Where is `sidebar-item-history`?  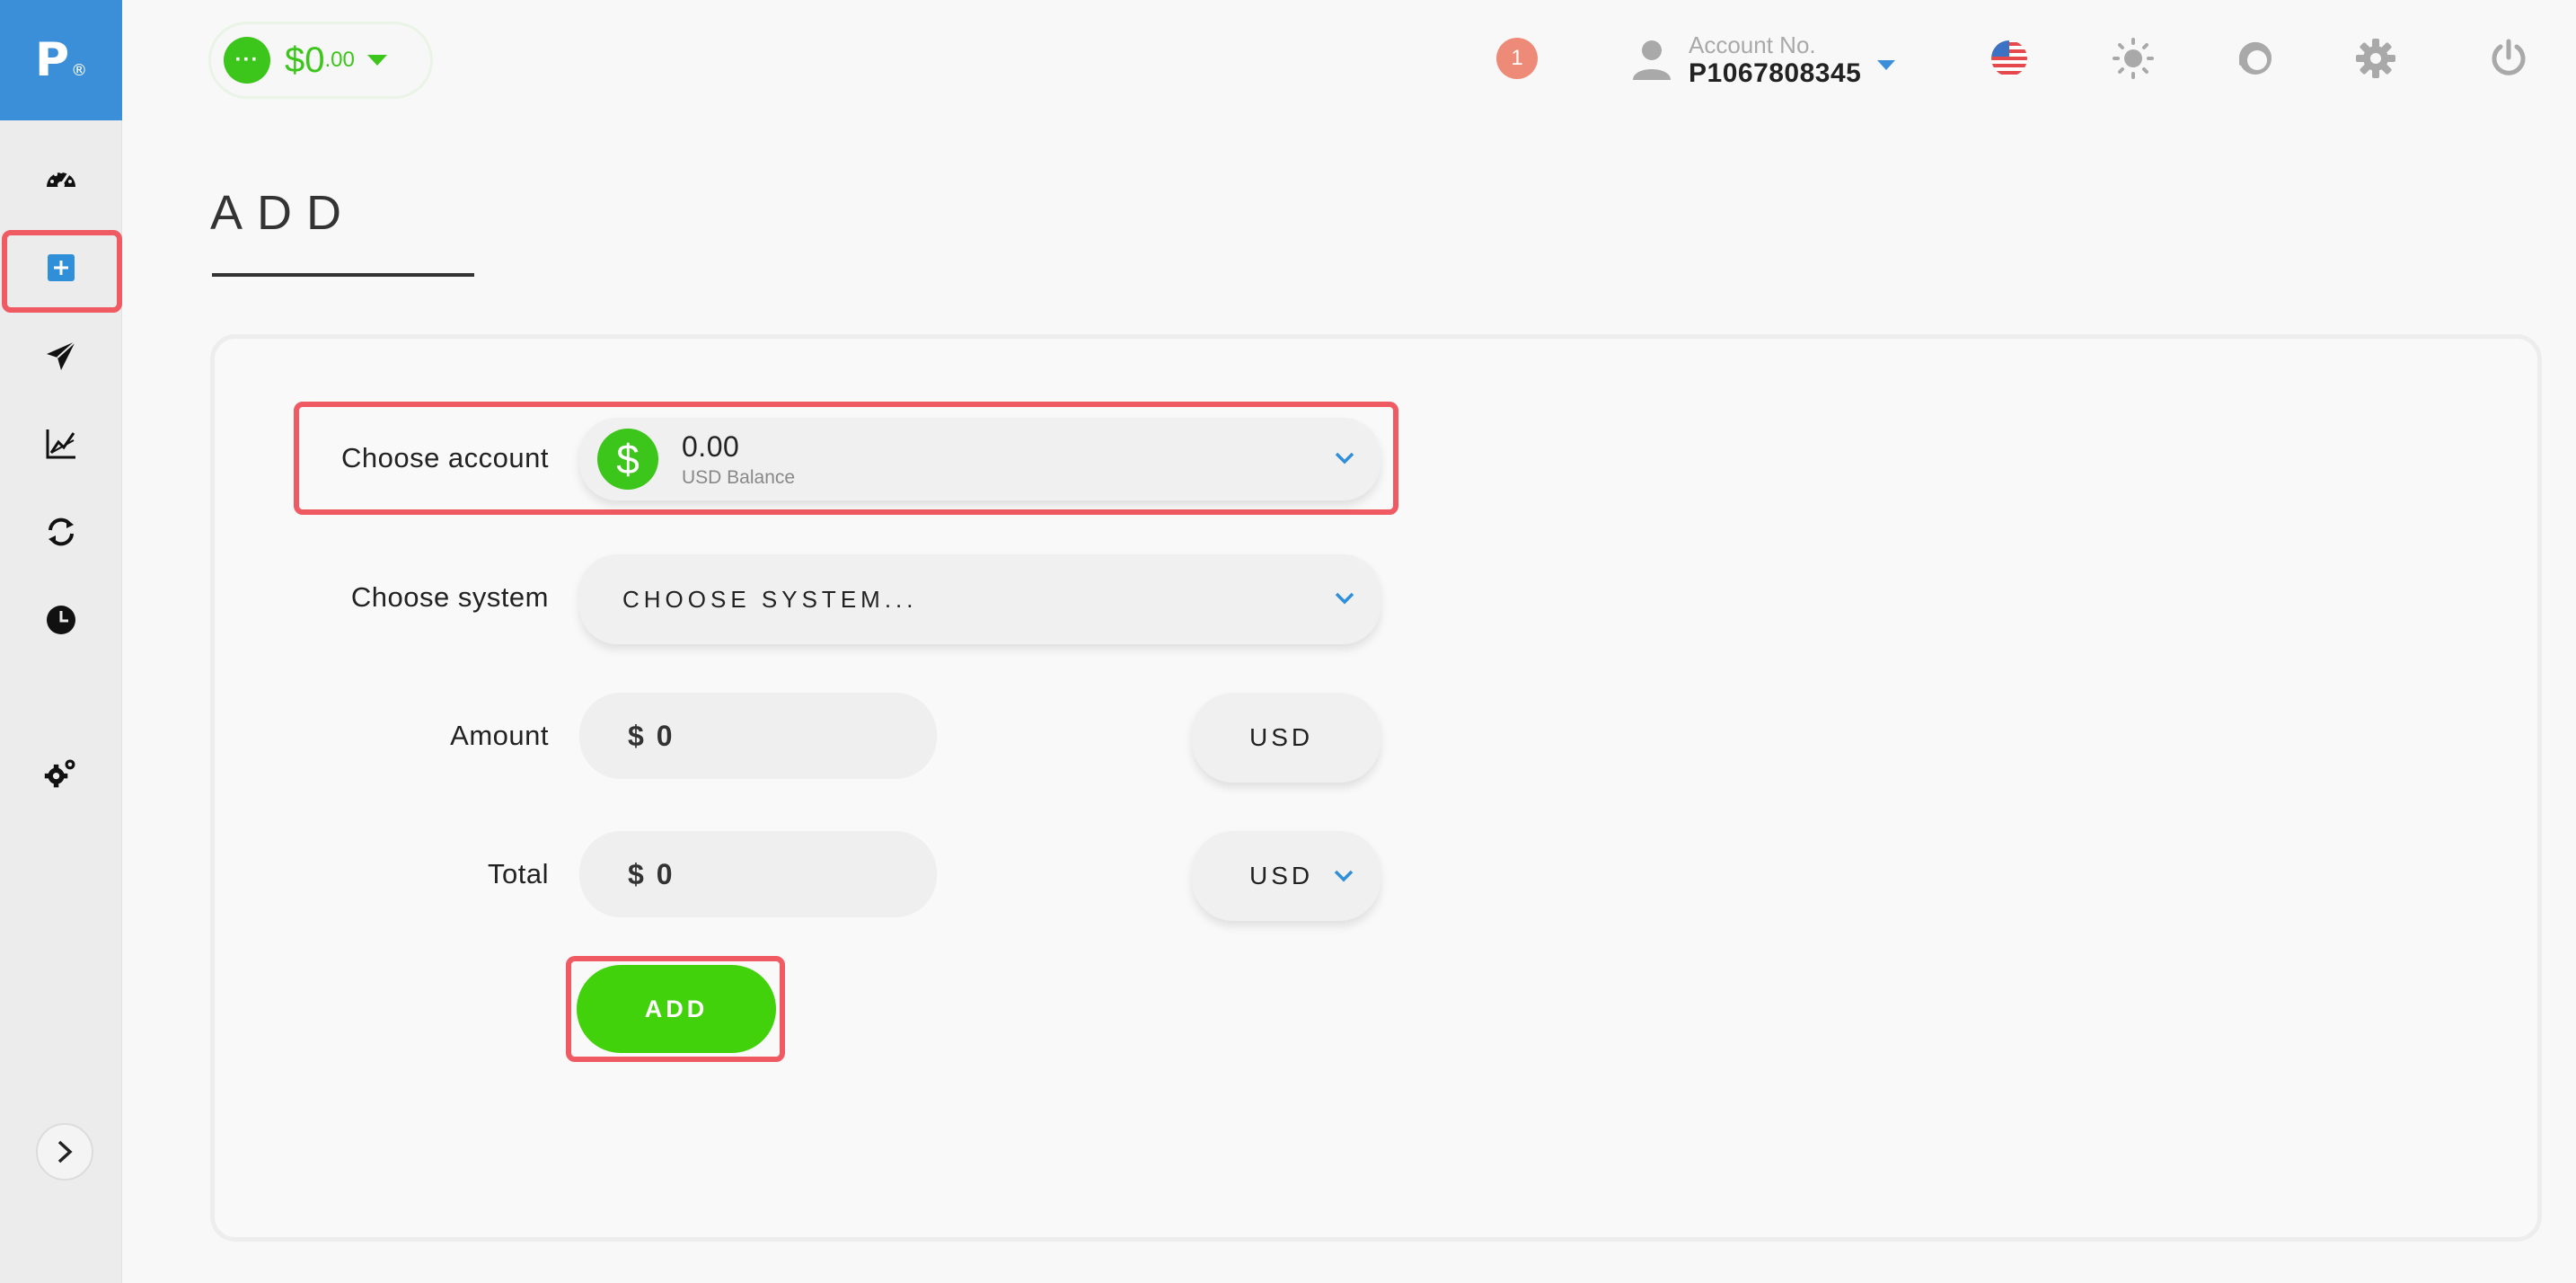
sidebar-item-history is located at coordinates (61, 620).